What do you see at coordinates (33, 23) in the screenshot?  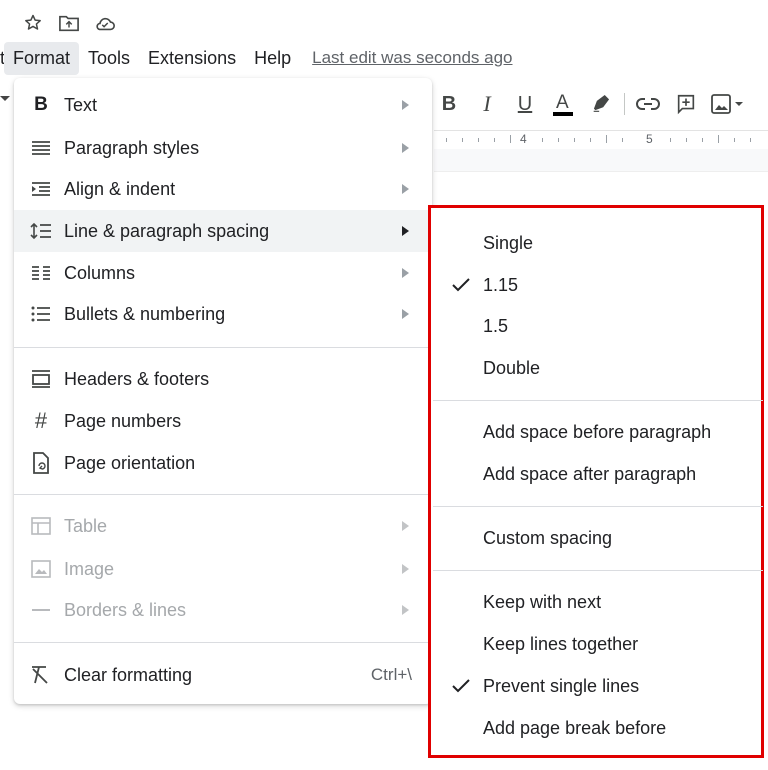 I see `star-icon` at bounding box center [33, 23].